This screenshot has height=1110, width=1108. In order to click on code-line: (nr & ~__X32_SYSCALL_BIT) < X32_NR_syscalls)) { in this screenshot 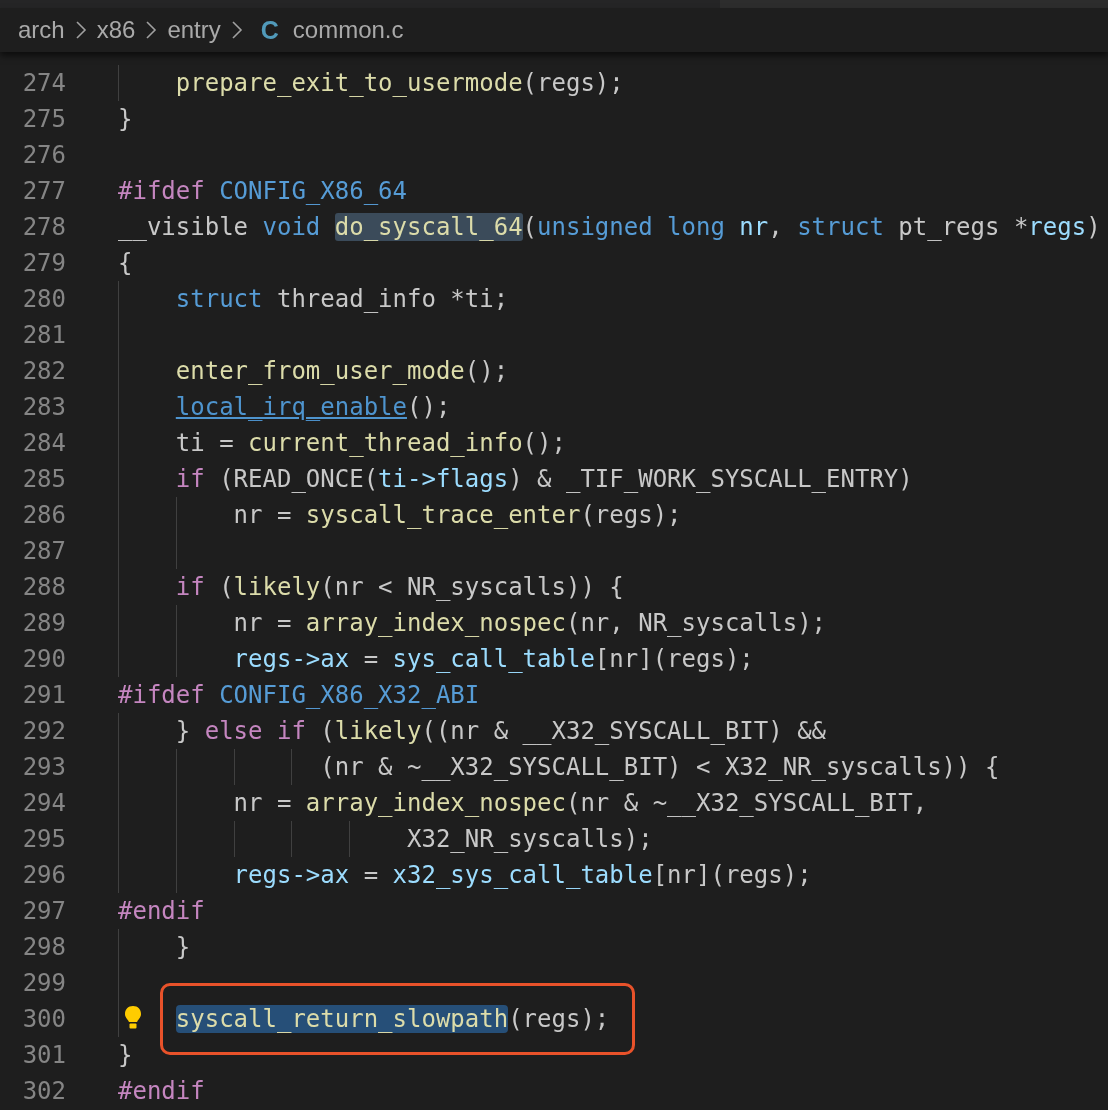, I will do `click(659, 767)`.